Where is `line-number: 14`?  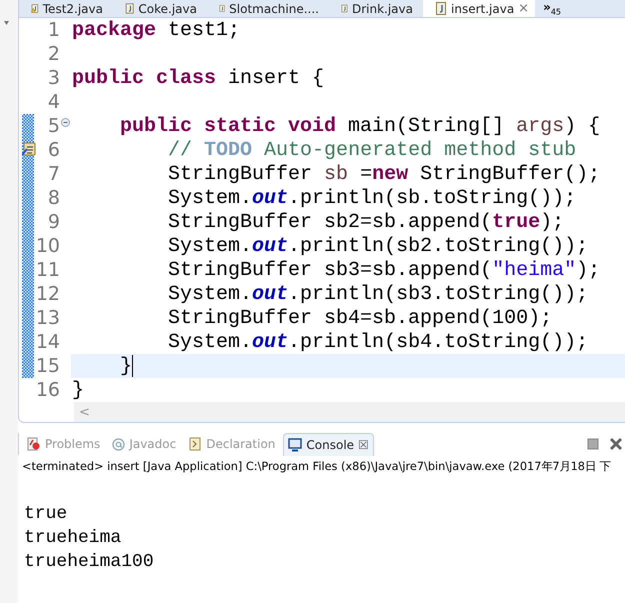
line-number: 14 is located at coordinates (47, 342).